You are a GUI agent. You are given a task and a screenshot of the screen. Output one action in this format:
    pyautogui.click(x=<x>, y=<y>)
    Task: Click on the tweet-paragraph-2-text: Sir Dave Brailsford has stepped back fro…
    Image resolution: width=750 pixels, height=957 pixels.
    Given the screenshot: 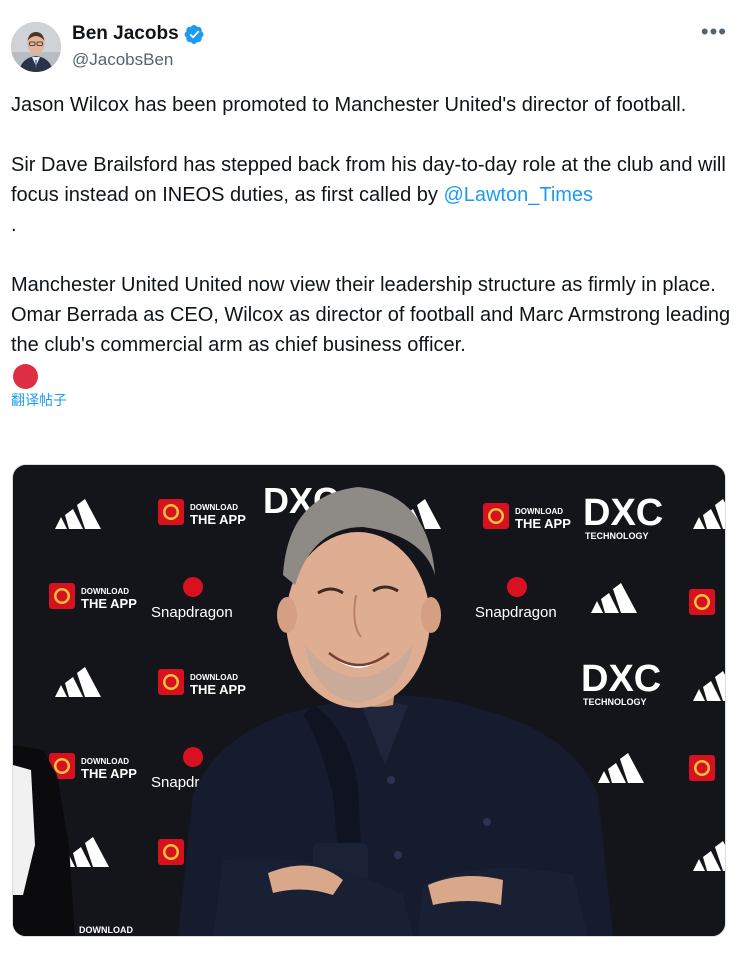 What is the action you would take?
    pyautogui.click(x=368, y=180)
    